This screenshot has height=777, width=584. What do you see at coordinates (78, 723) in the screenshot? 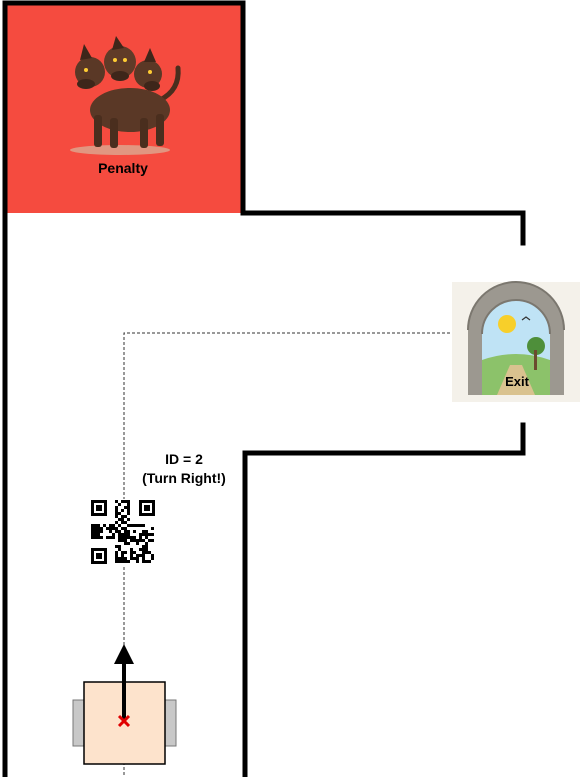
I see `robot-left-wheel` at bounding box center [78, 723].